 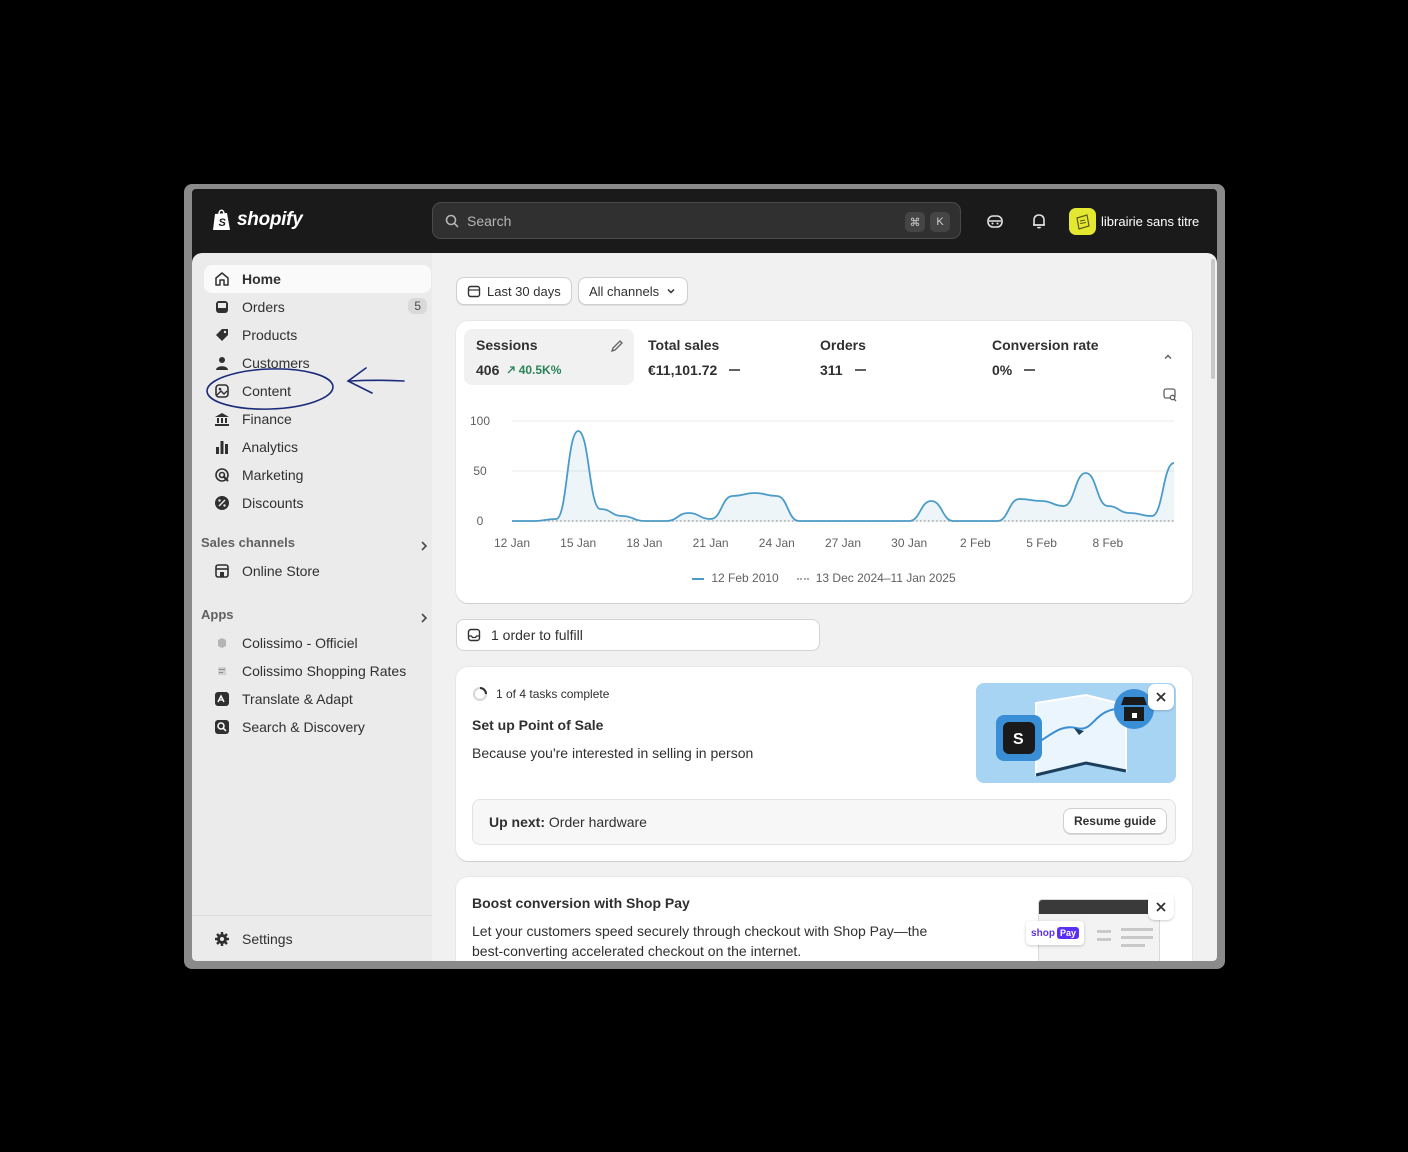 I want to click on sidebar-item-products: Products, so click(x=317, y=335).